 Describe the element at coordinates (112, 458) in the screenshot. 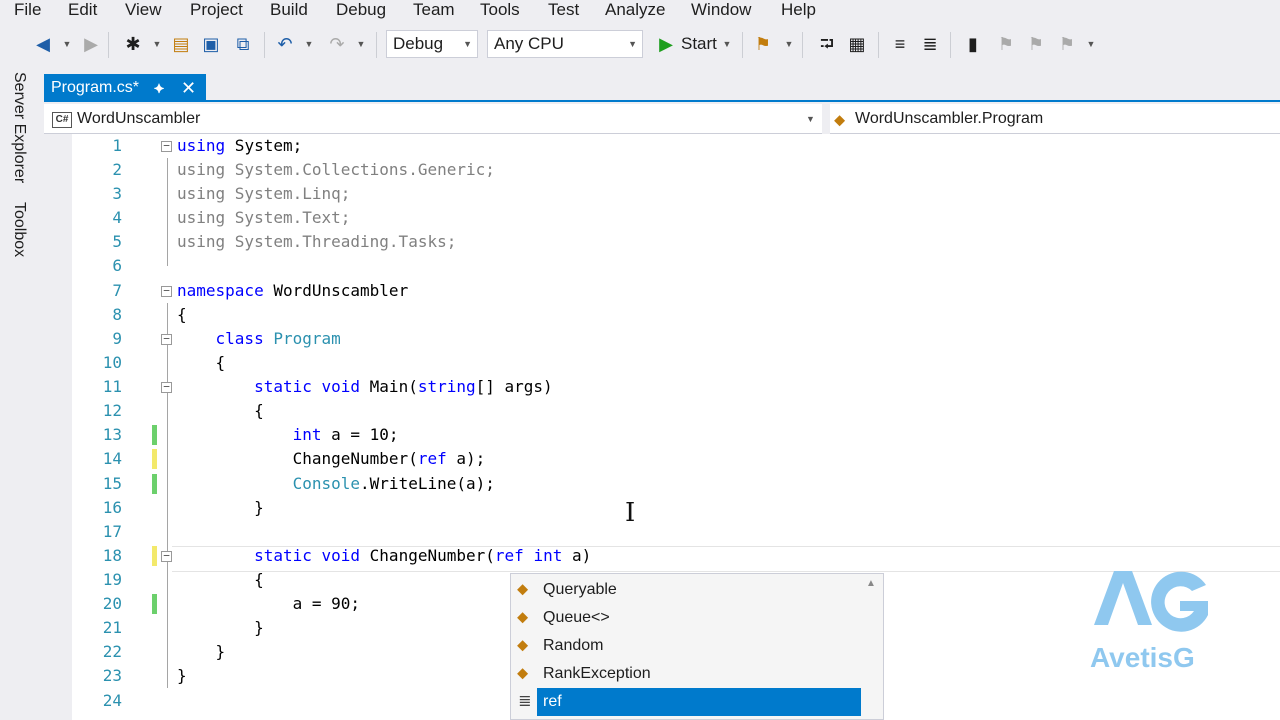

I see `line-number: 14` at that location.